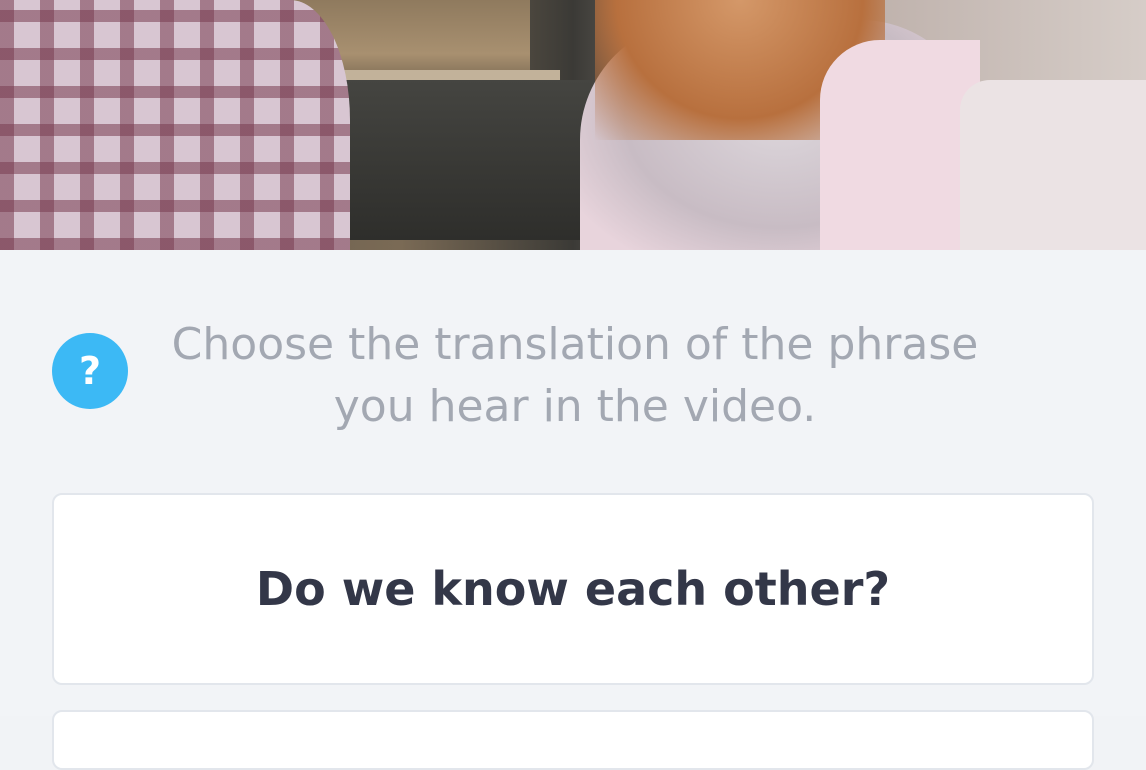 The width and height of the screenshot is (1146, 770). What do you see at coordinates (575, 344) in the screenshot?
I see `instruction-line-1: Choose the translation of the phrase` at bounding box center [575, 344].